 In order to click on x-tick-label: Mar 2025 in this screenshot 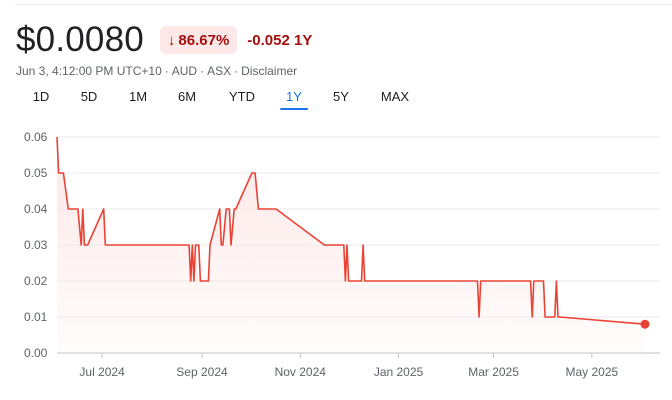, I will do `click(493, 372)`.